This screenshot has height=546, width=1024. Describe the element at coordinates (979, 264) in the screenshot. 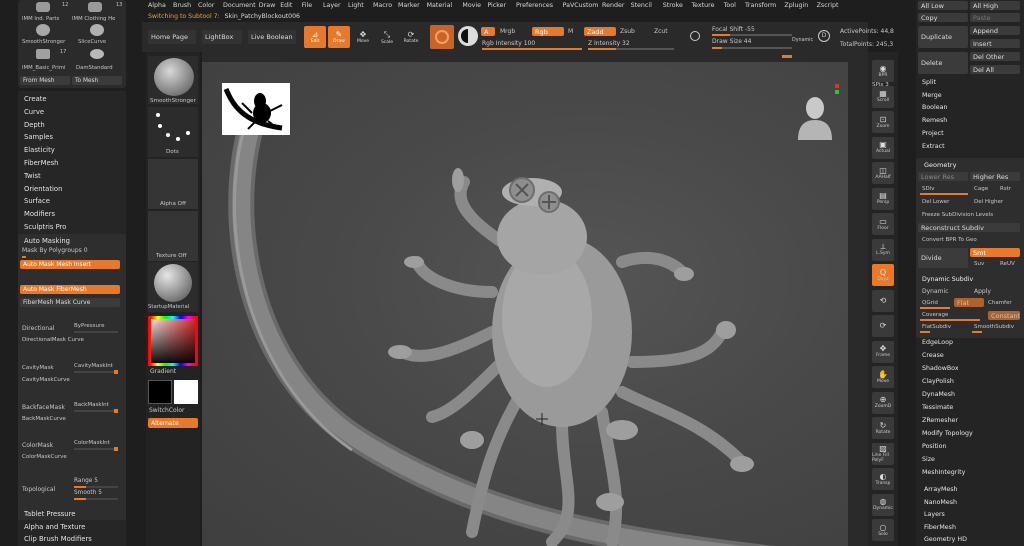

I see `suv-toggle: Suv` at that location.